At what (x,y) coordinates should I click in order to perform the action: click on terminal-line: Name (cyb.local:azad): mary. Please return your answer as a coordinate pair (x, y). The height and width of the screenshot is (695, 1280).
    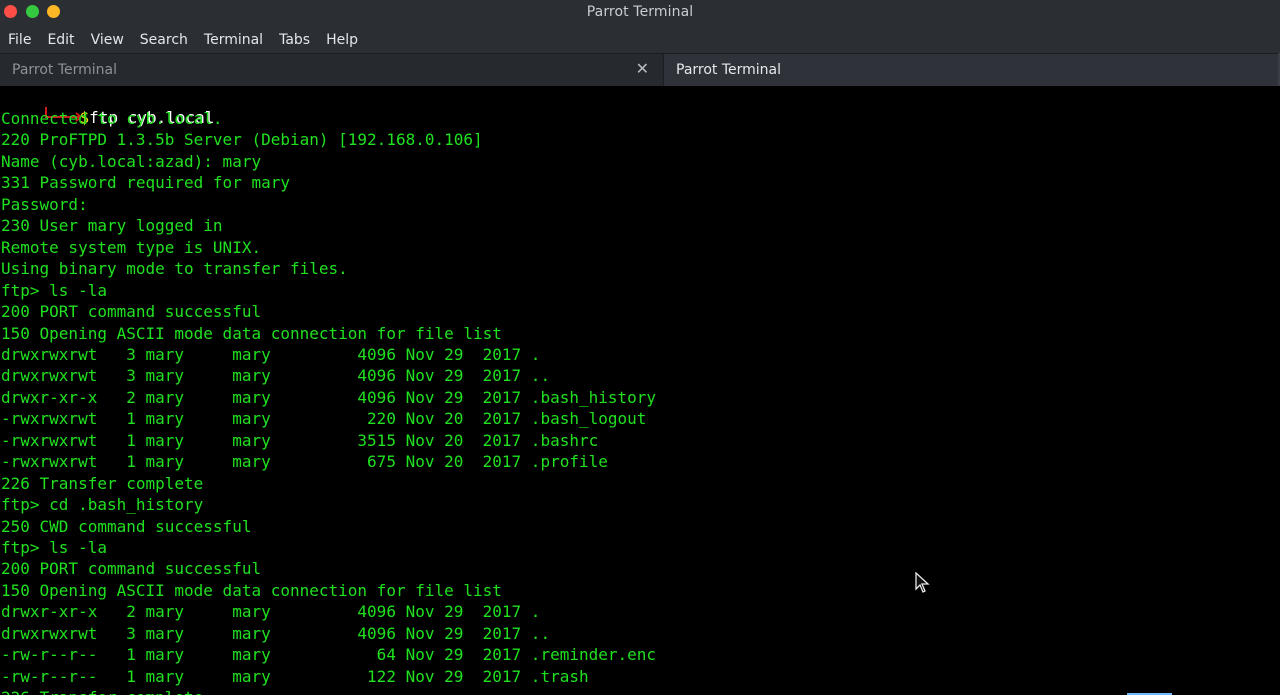
    Looking at the image, I should click on (131, 161).